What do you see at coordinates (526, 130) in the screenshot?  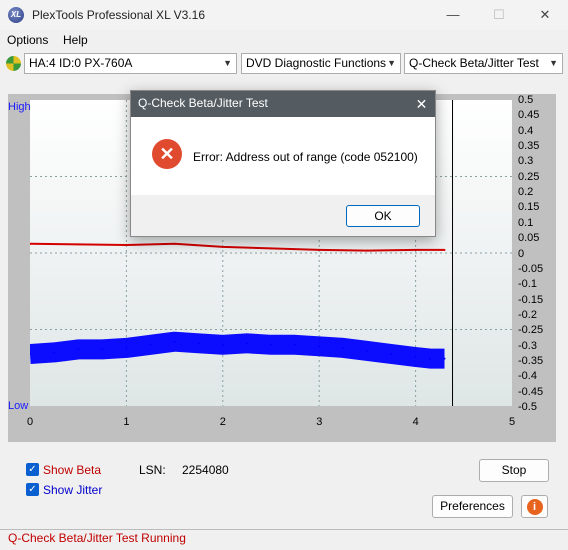 I see `right-tick-label: 0.4` at bounding box center [526, 130].